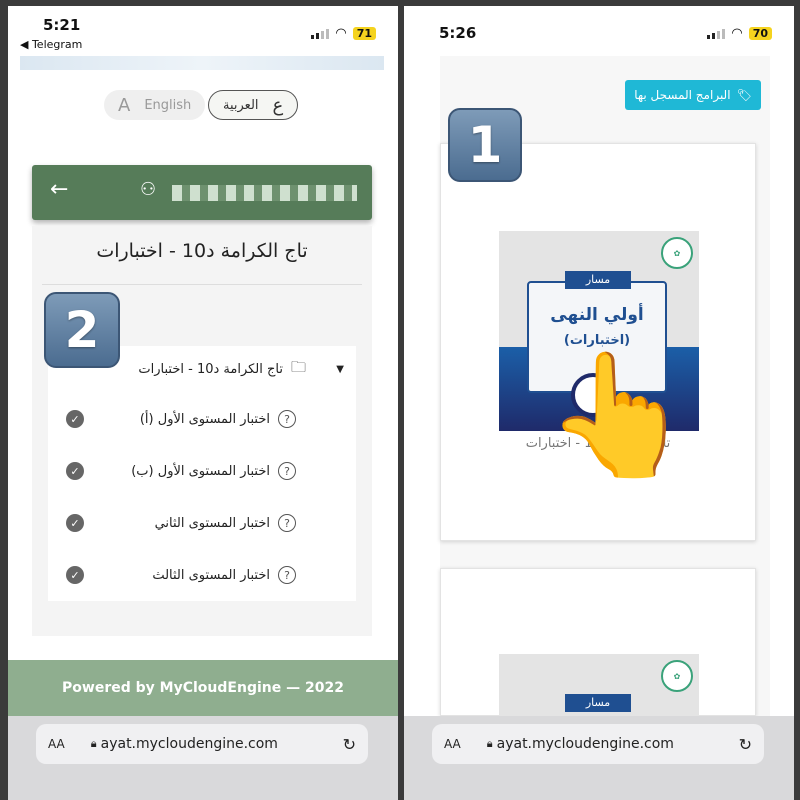 The height and width of the screenshot is (800, 800). What do you see at coordinates (619, 415) in the screenshot?
I see `tap-hand-icon: 👆` at bounding box center [619, 415].